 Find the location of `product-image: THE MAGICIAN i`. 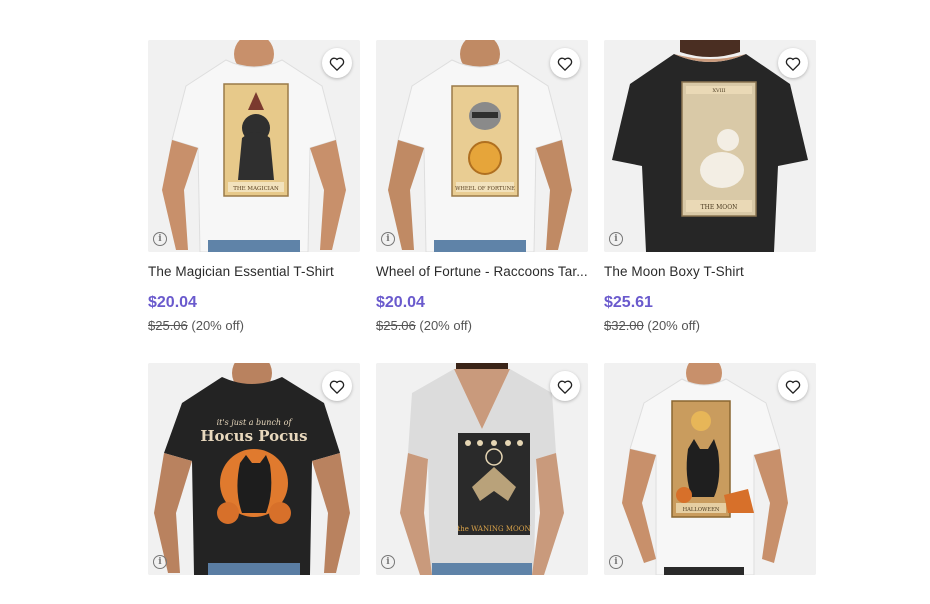

product-image: THE MAGICIAN i is located at coordinates (254, 146).